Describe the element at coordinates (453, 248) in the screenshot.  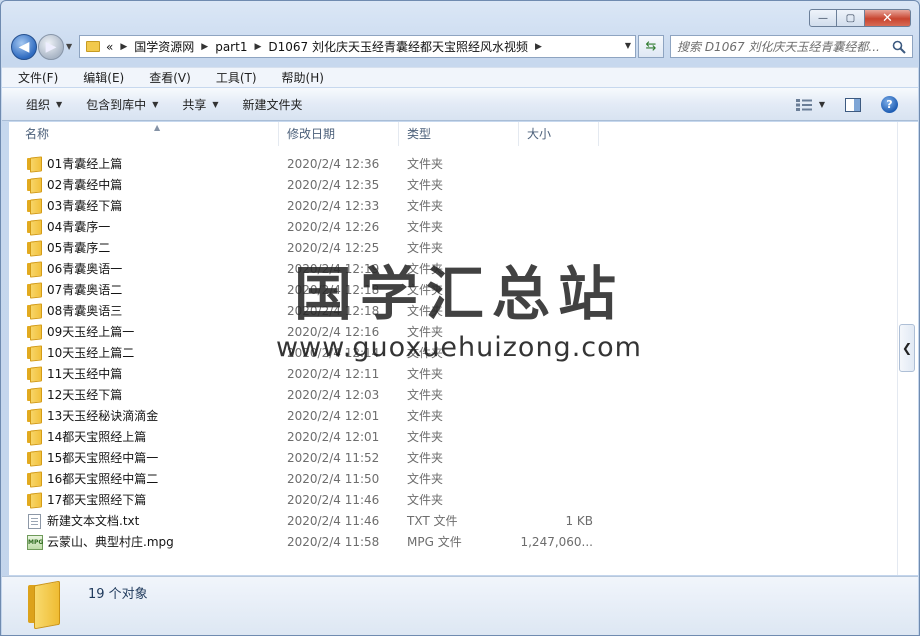
I see `file-row: 05青囊序二 2020/2/4 12:25 文件夹` at that location.